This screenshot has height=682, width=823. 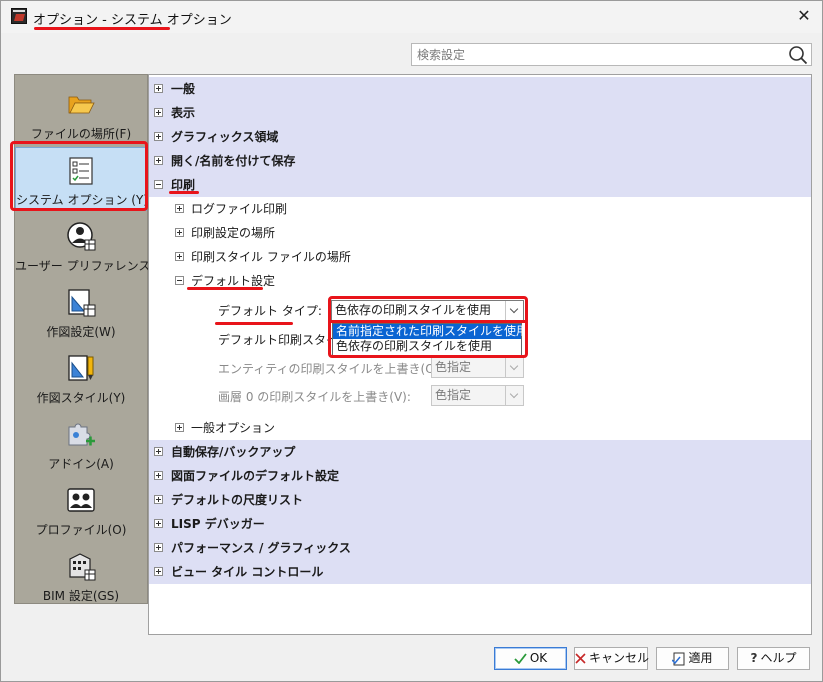 I want to click on sidebar-item-label: BIM 設定(GS), so click(x=81, y=596).